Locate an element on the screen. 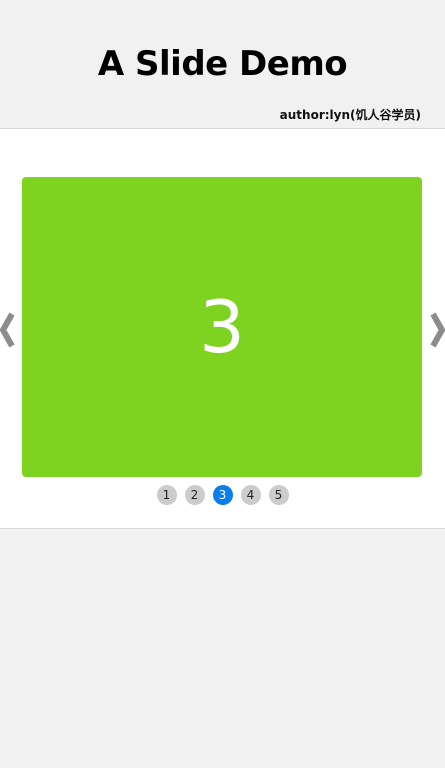  slide-number: 3 is located at coordinates (222, 327).